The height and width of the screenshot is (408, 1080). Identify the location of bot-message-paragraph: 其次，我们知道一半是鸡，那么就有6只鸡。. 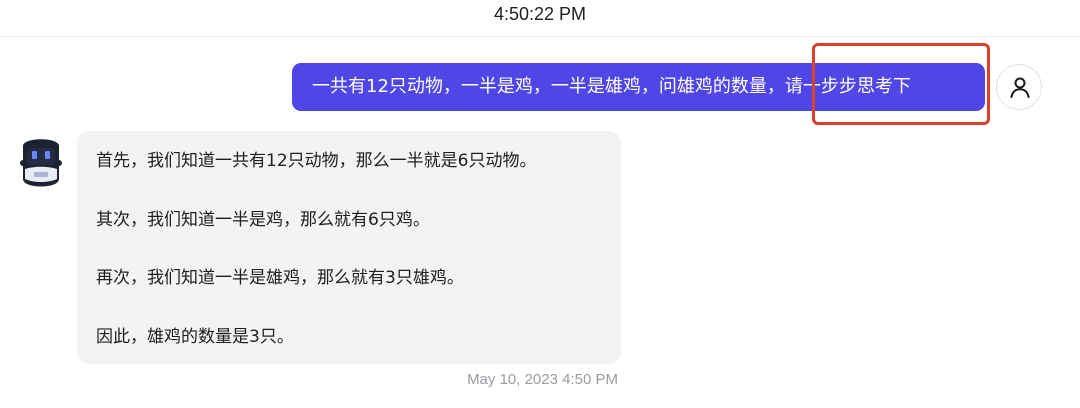
(263, 219).